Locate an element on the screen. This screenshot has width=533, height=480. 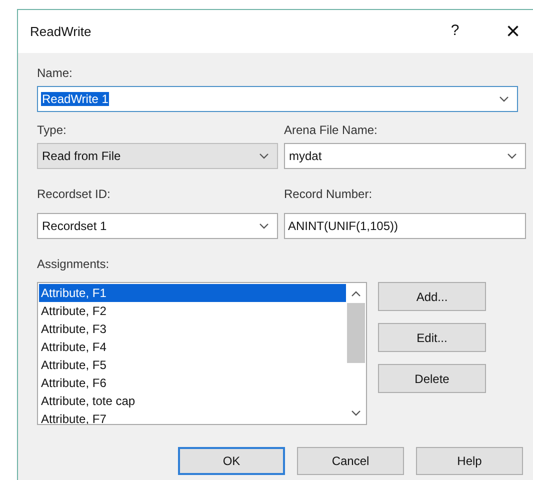
list-item: Attribute, F5 is located at coordinates (192, 365).